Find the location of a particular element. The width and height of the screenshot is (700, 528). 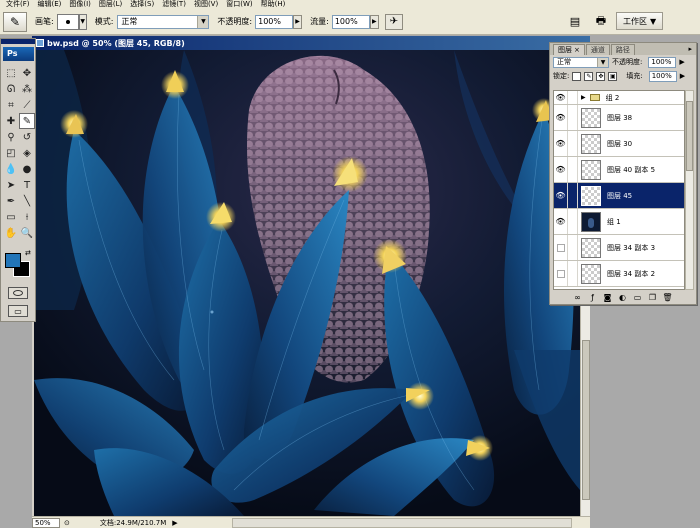

clone-stamp-tool-icon: ⚲ is located at coordinates (11, 137).